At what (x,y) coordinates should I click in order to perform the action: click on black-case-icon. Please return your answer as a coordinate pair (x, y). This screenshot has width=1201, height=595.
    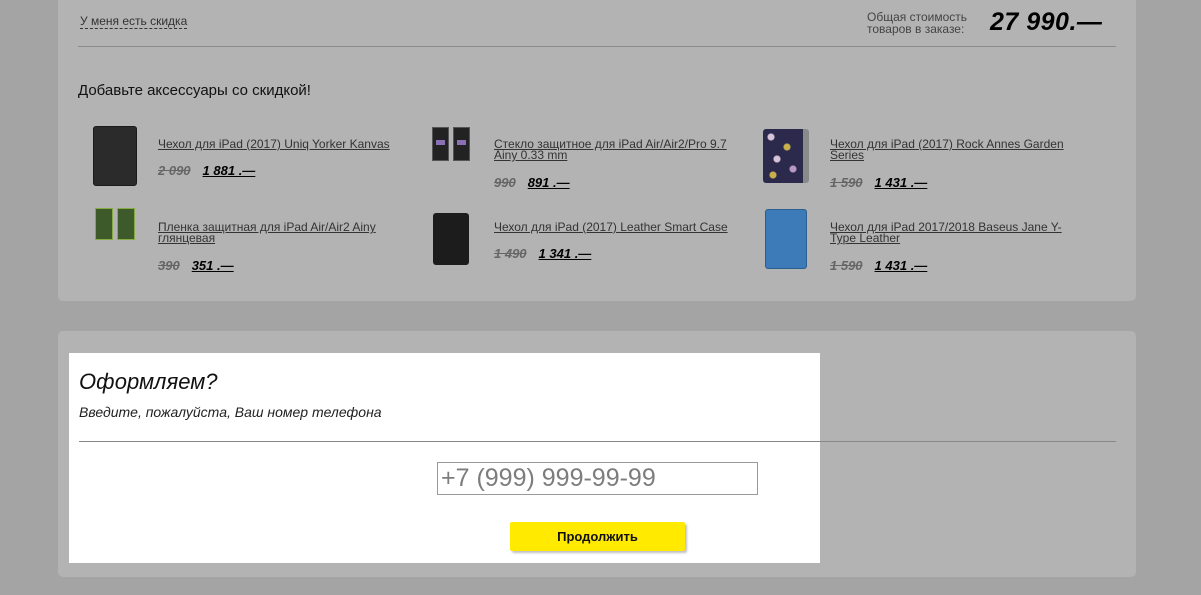
    Looking at the image, I should click on (451, 239).